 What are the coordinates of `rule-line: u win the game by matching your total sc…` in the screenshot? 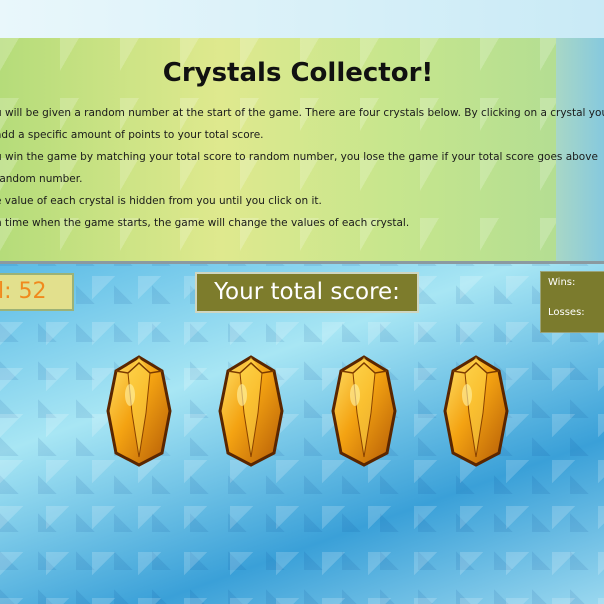 It's located at (299, 157).